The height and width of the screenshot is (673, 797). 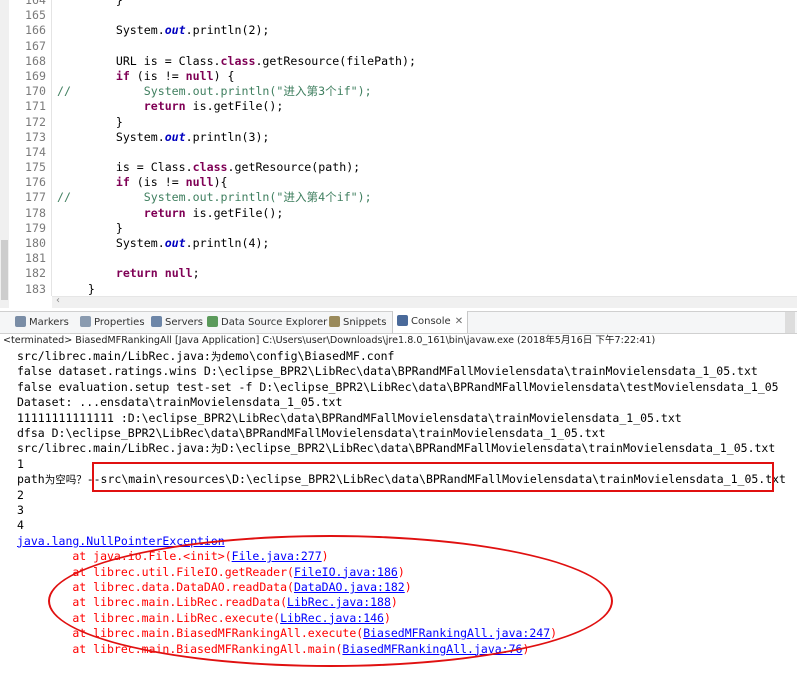 What do you see at coordinates (227, 136) in the screenshot?
I see `code-token: .println(3);` at bounding box center [227, 136].